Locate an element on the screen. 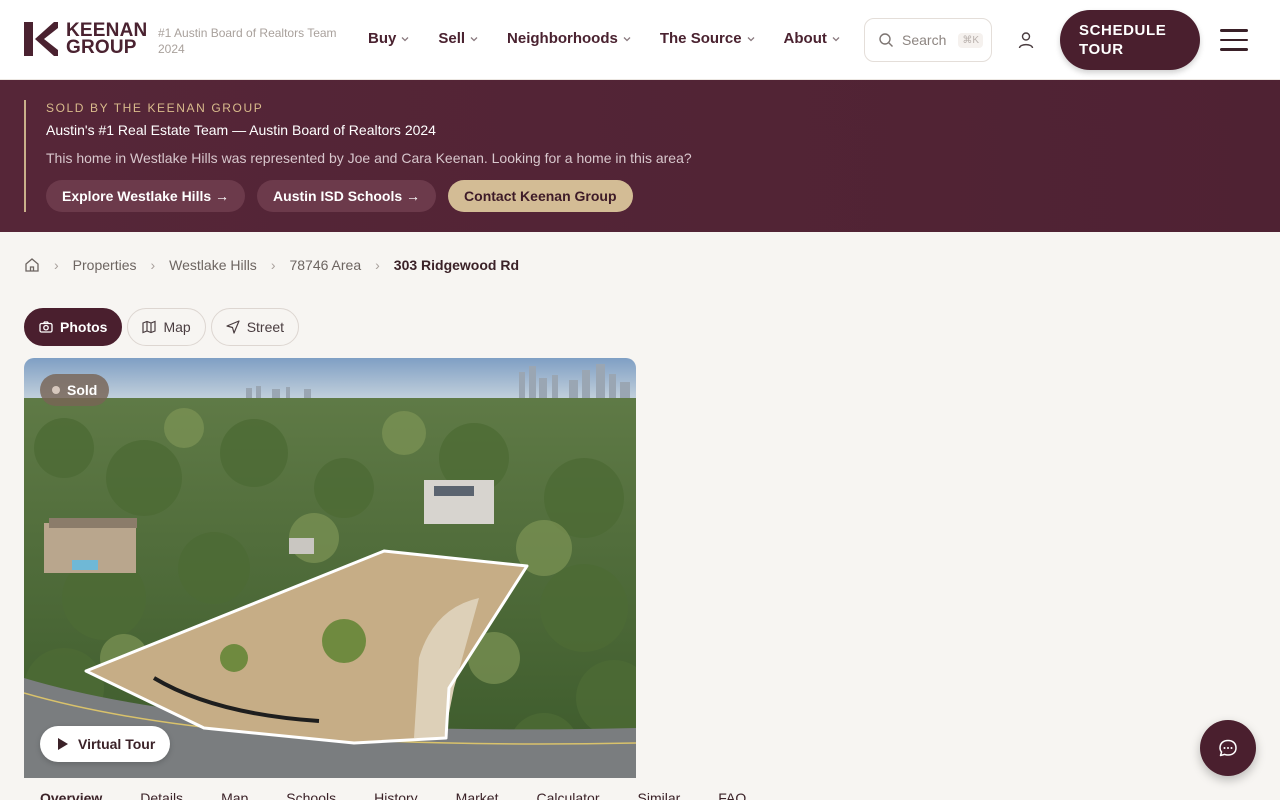 The width and height of the screenshot is (1280, 800). status-dot is located at coordinates (56, 390).